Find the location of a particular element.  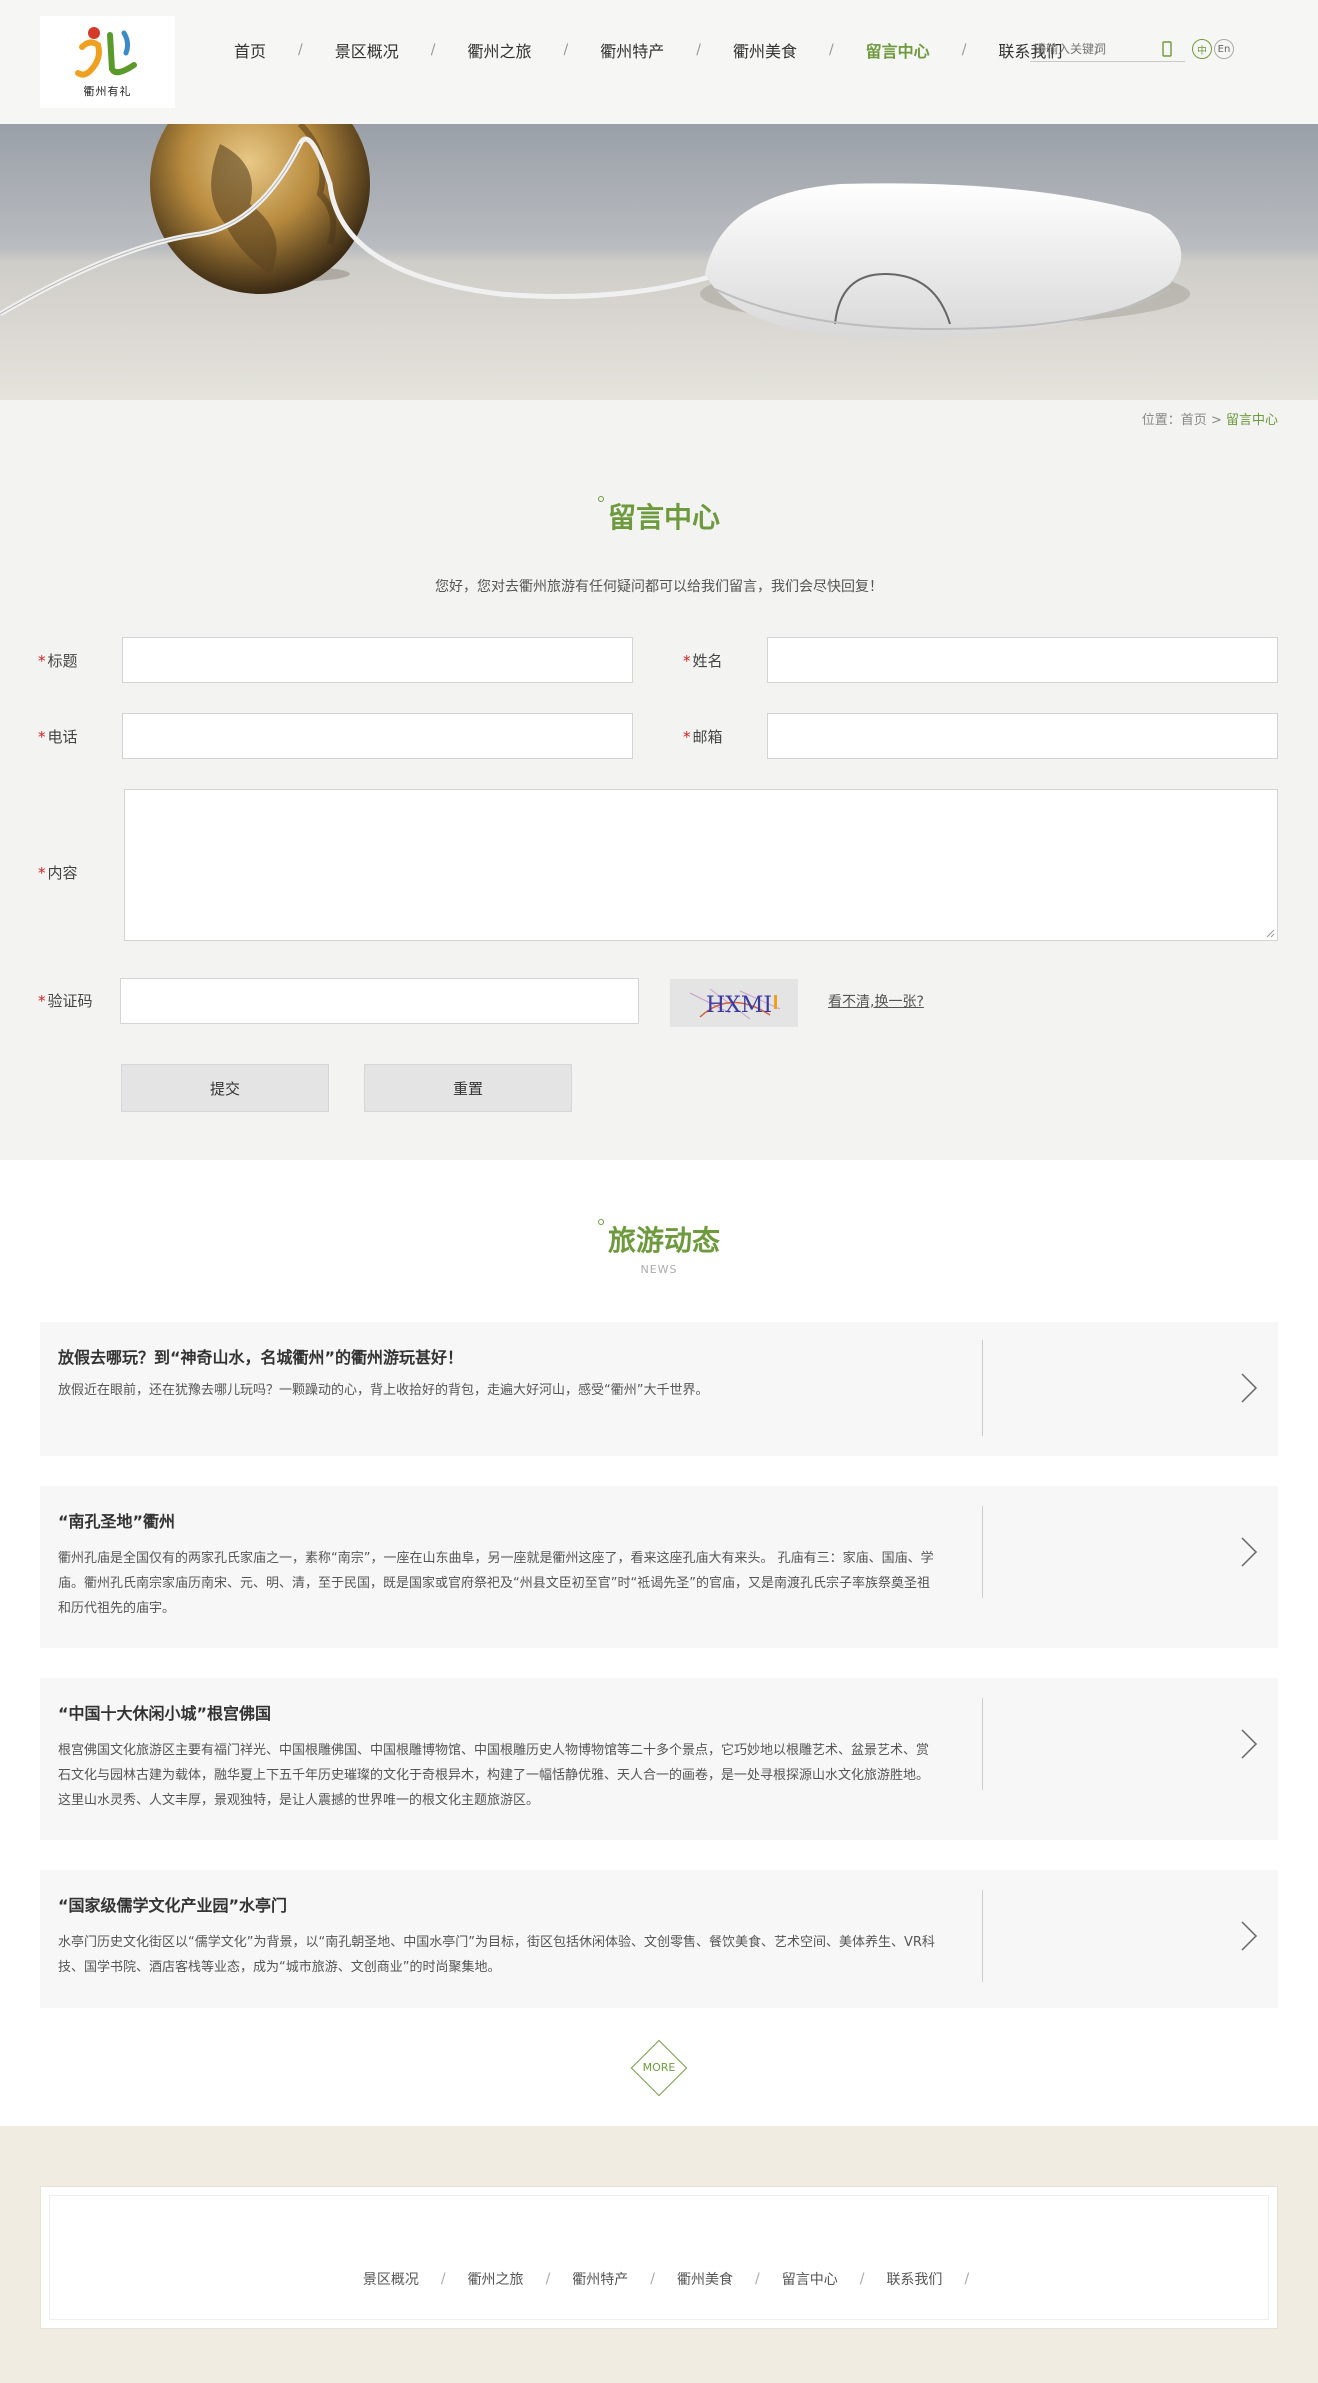

label-content: * 内容 is located at coordinates (58, 872).